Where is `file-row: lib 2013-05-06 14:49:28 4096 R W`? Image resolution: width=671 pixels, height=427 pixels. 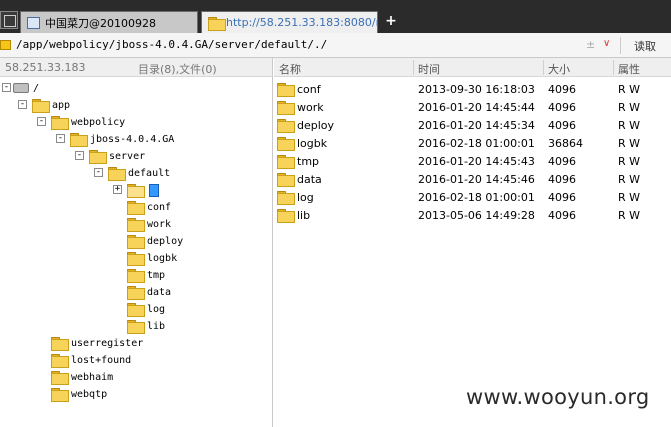 file-row: lib 2013-05-06 14:49:28 4096 R W is located at coordinates (472, 215).